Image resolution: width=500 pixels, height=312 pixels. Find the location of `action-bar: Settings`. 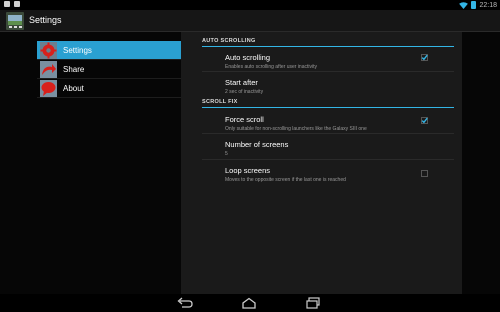

action-bar: Settings is located at coordinates (250, 21).